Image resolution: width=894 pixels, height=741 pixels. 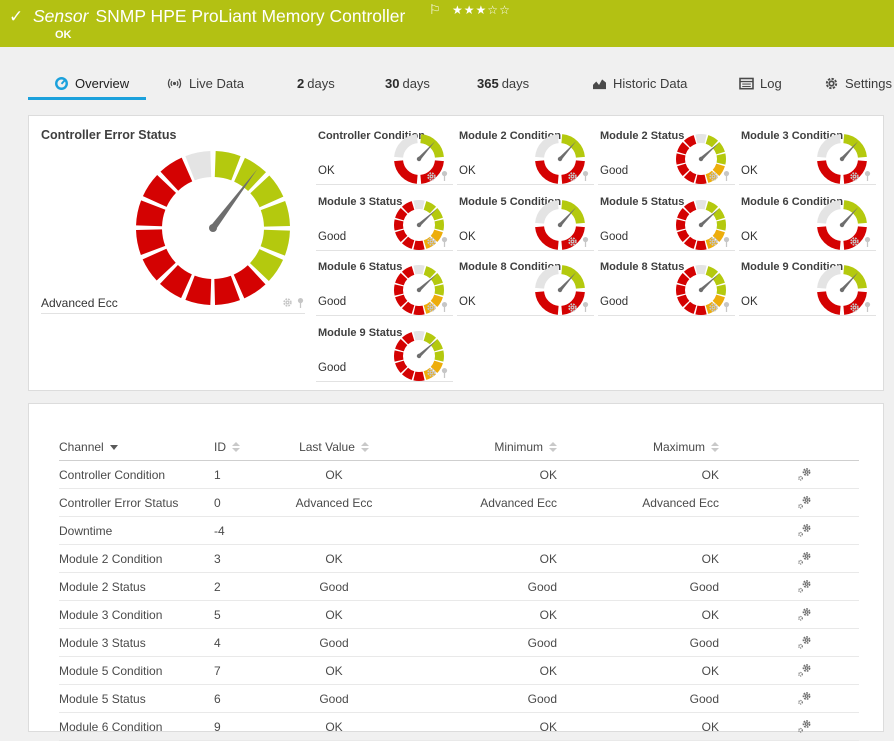 I want to click on table-row: Module 2 Condition 3 OK OK OK, so click(x=459, y=559).